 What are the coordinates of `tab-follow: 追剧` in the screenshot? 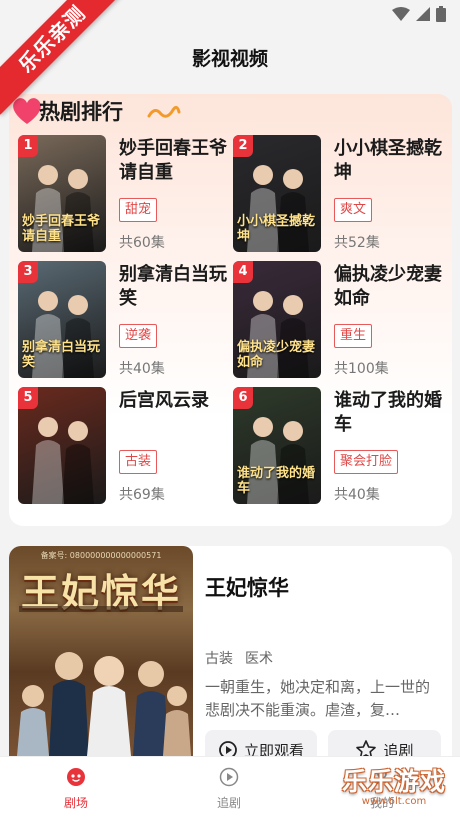 It's located at (229, 789).